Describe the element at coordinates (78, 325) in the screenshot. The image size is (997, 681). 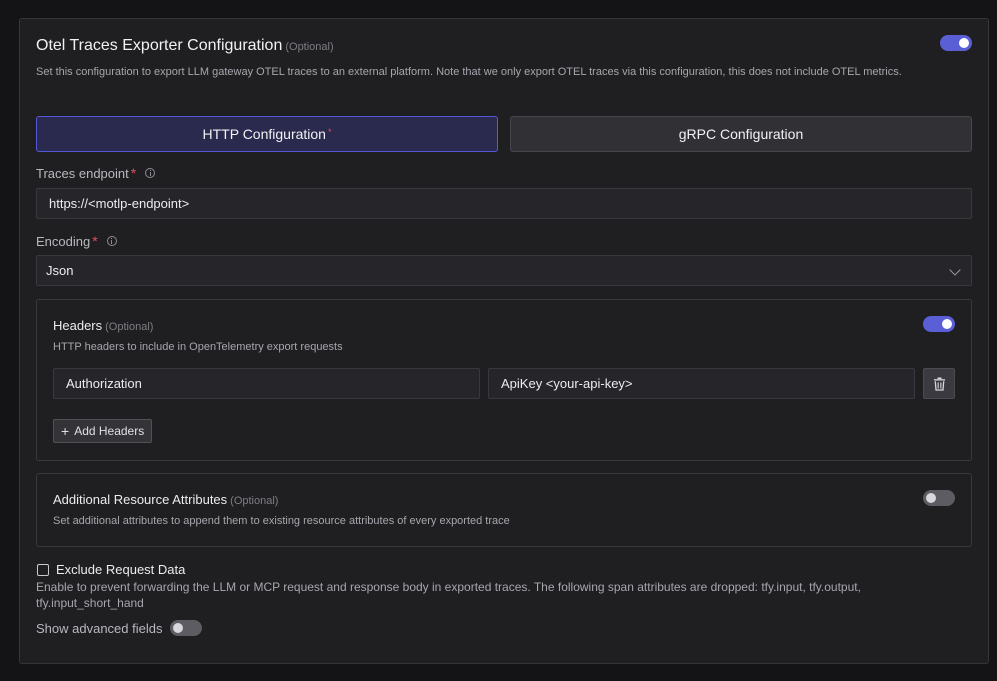
I see `headers-title: Headers` at that location.